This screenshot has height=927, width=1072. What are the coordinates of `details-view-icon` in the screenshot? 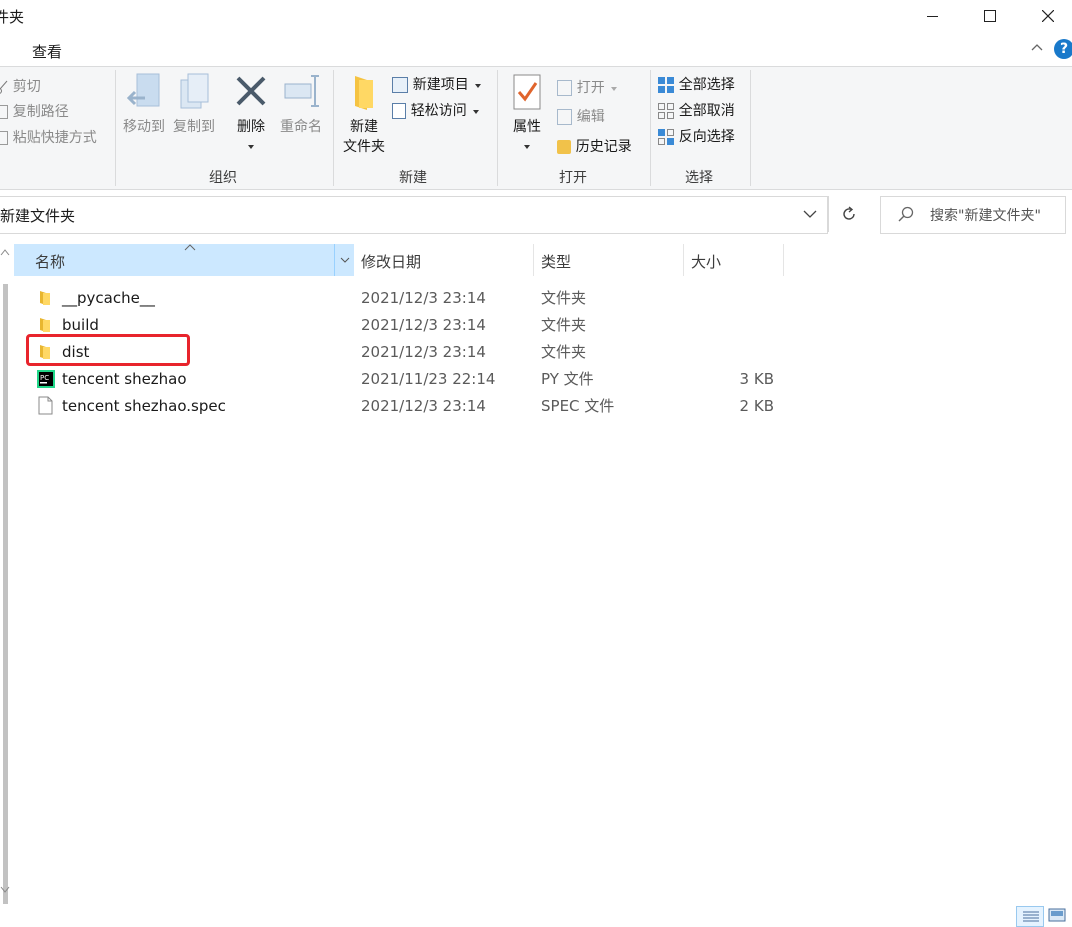 It's located at (1031, 916).